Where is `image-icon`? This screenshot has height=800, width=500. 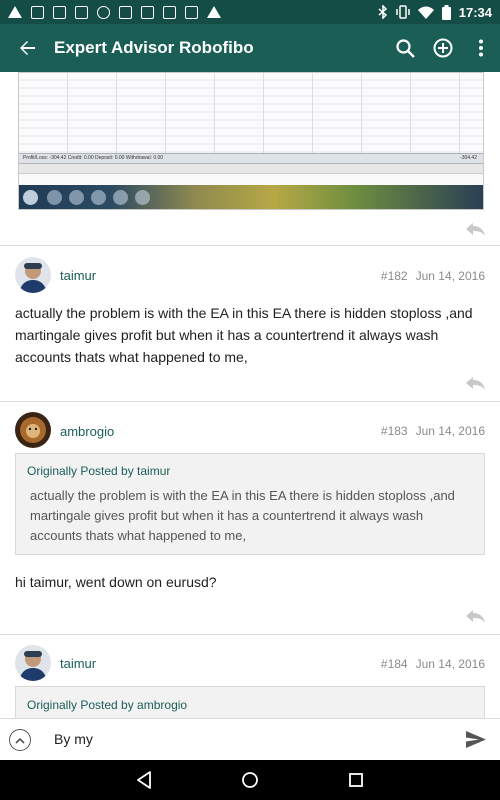
image-icon is located at coordinates (59, 12).